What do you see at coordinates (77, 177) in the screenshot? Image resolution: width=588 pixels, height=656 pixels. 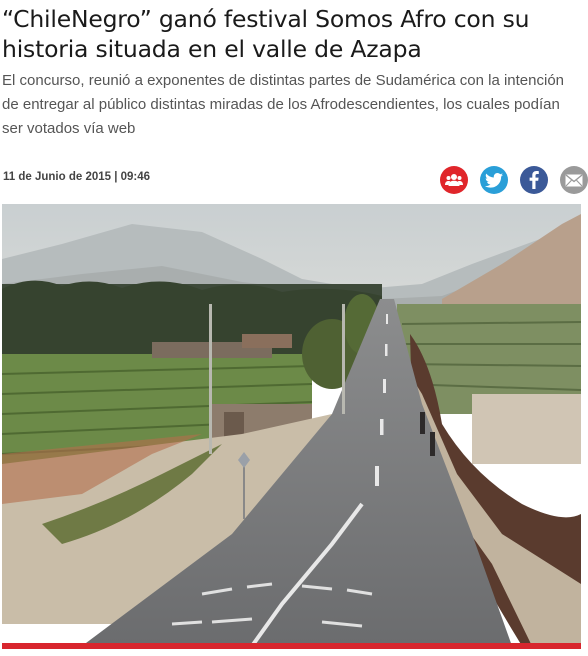 I see `article-date: 11 de Junio de 2015 | 09:46` at bounding box center [77, 177].